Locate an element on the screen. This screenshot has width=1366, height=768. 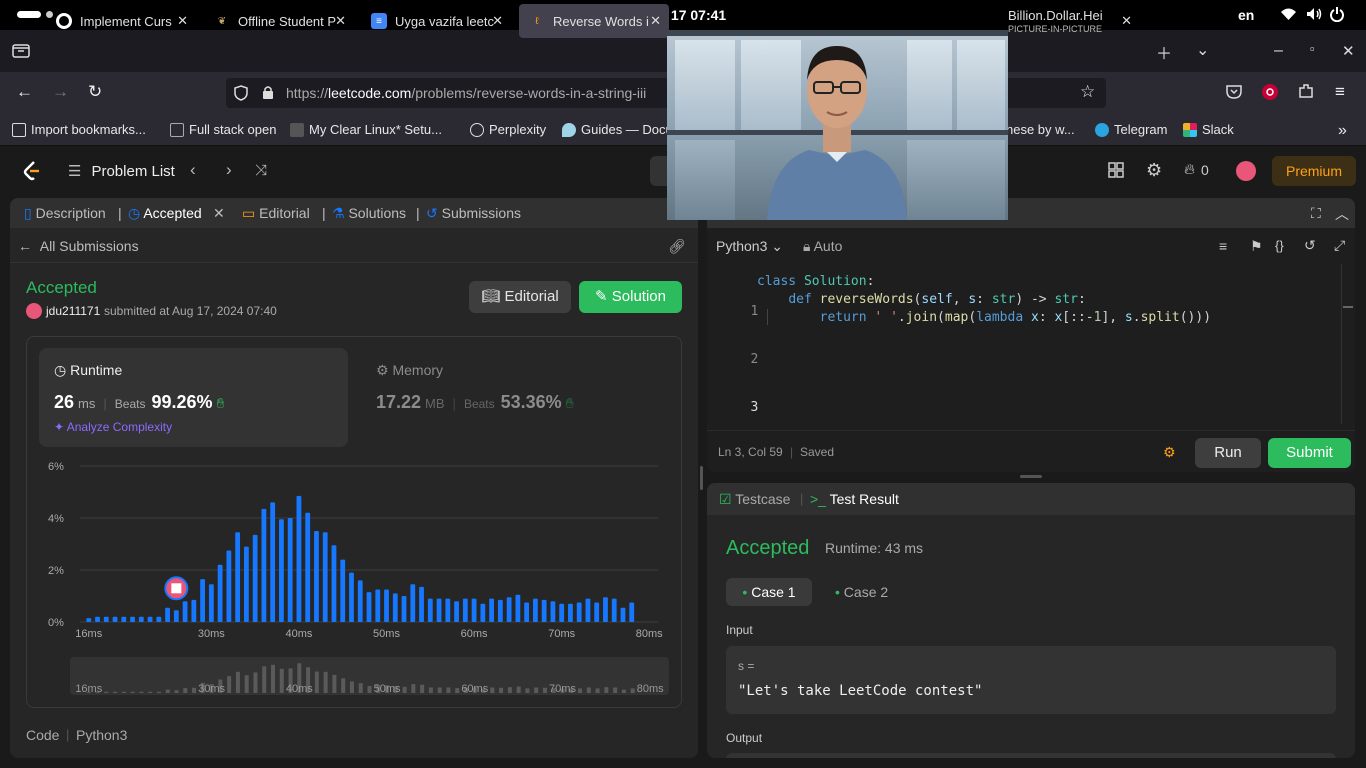
scrollbar-track is located at coordinates (1341, 344).